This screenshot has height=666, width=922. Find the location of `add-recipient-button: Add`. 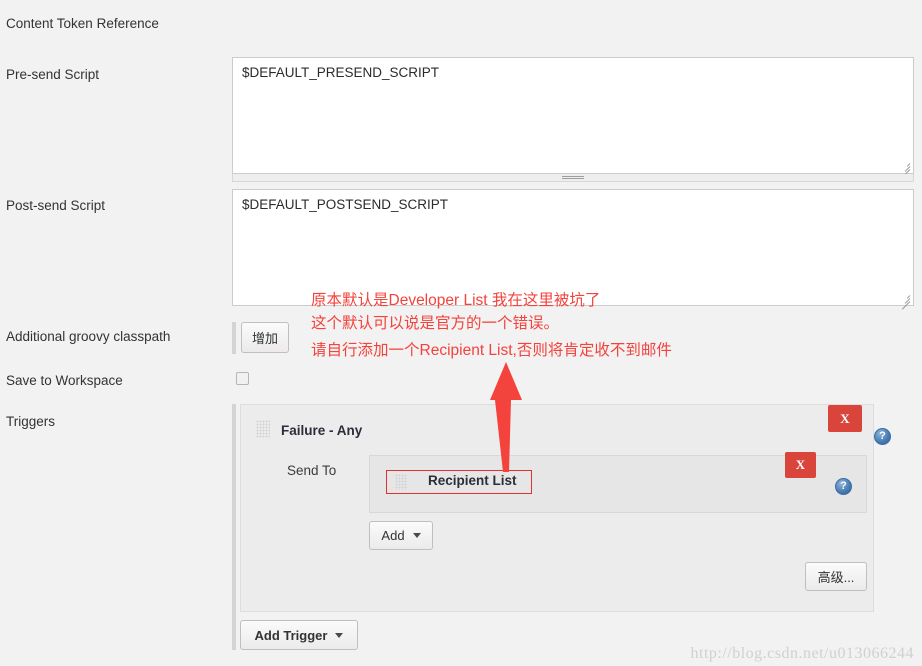

add-recipient-button: Add is located at coordinates (401, 535).